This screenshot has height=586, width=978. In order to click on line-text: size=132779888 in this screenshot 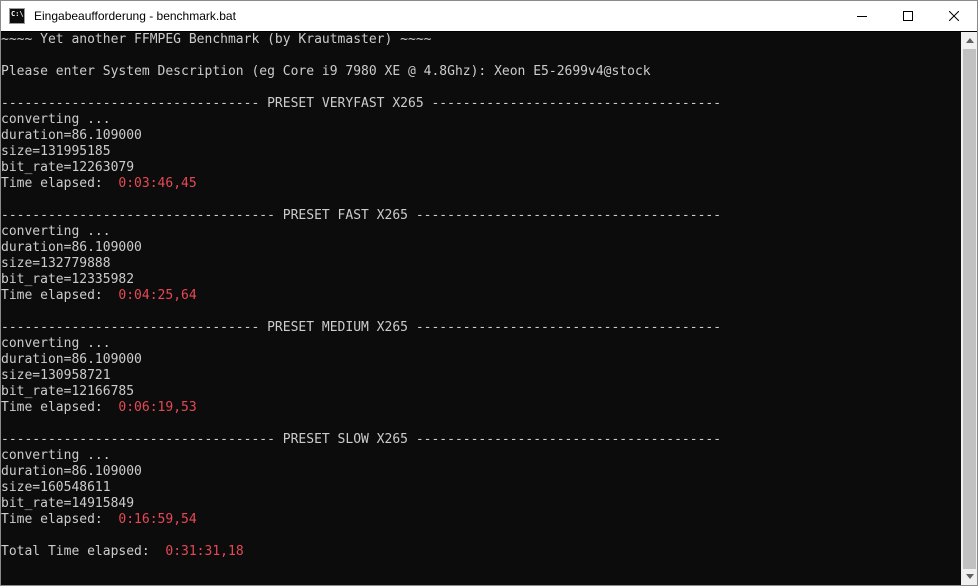, I will do `click(56, 263)`.